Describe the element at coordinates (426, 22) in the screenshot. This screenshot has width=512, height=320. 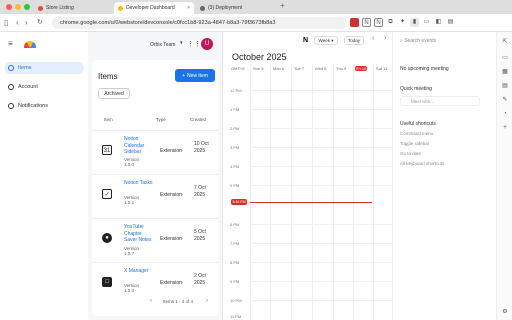
I see `window-icon: ▭` at that location.